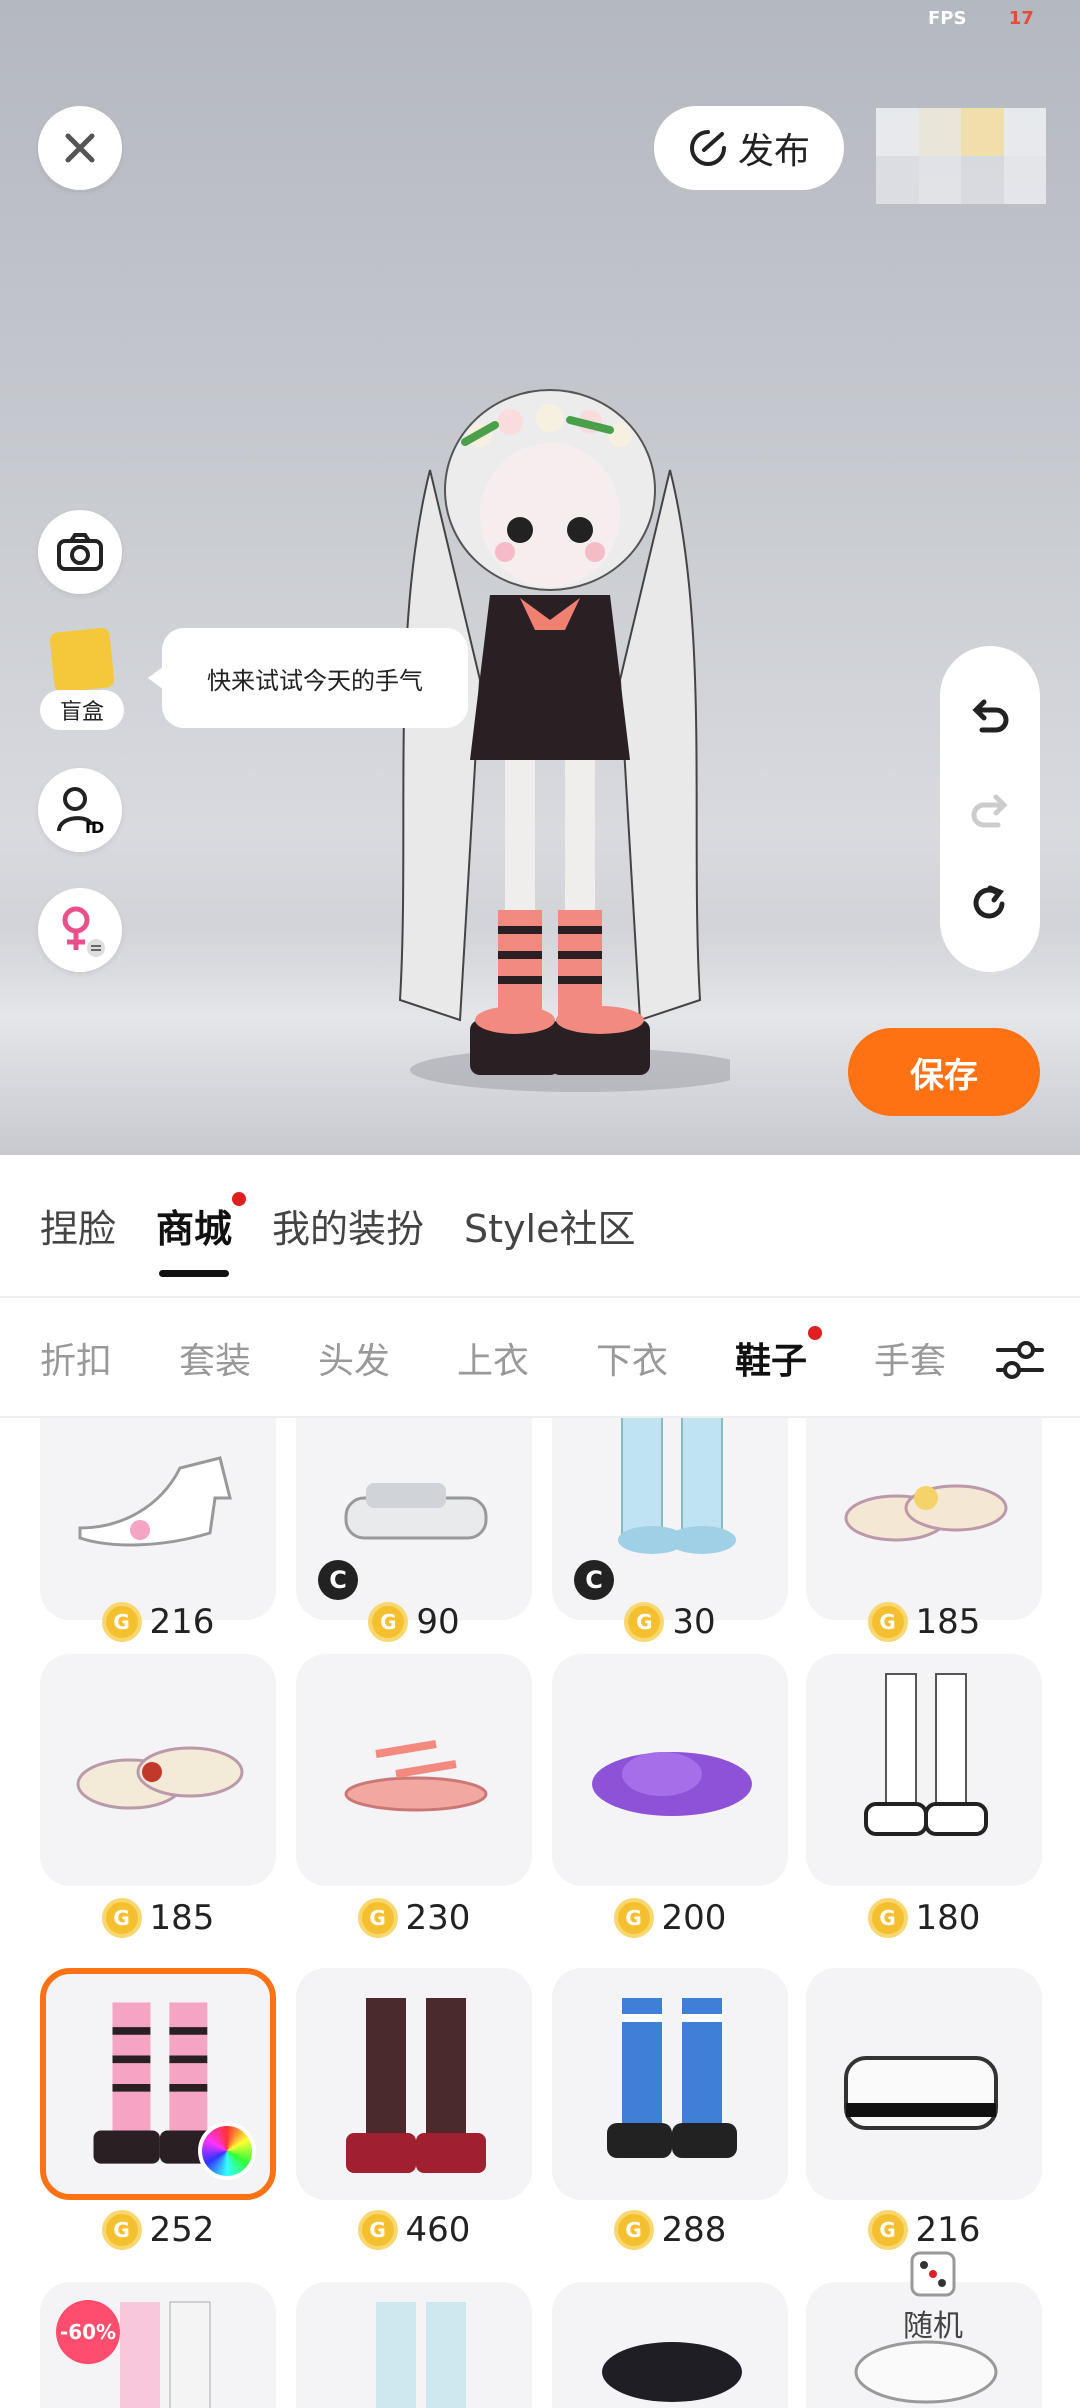 The image size is (1080, 2408). I want to click on random-button: 随机, so click(933, 2296).